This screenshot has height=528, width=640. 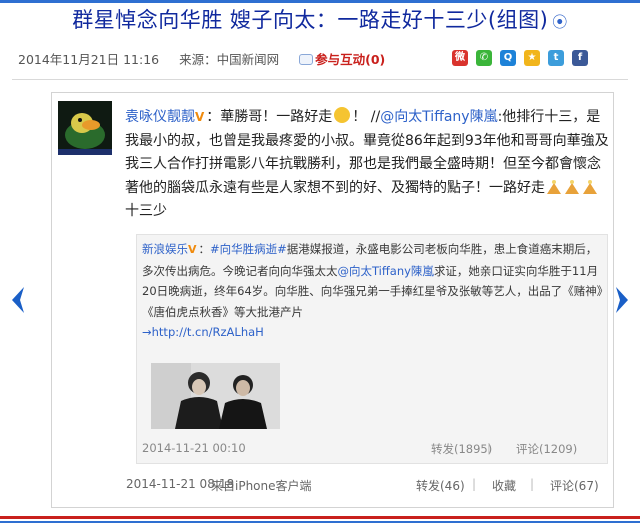 What do you see at coordinates (546, 449) in the screenshot?
I see `repost-comment-link: 评论(1209)` at bounding box center [546, 449].